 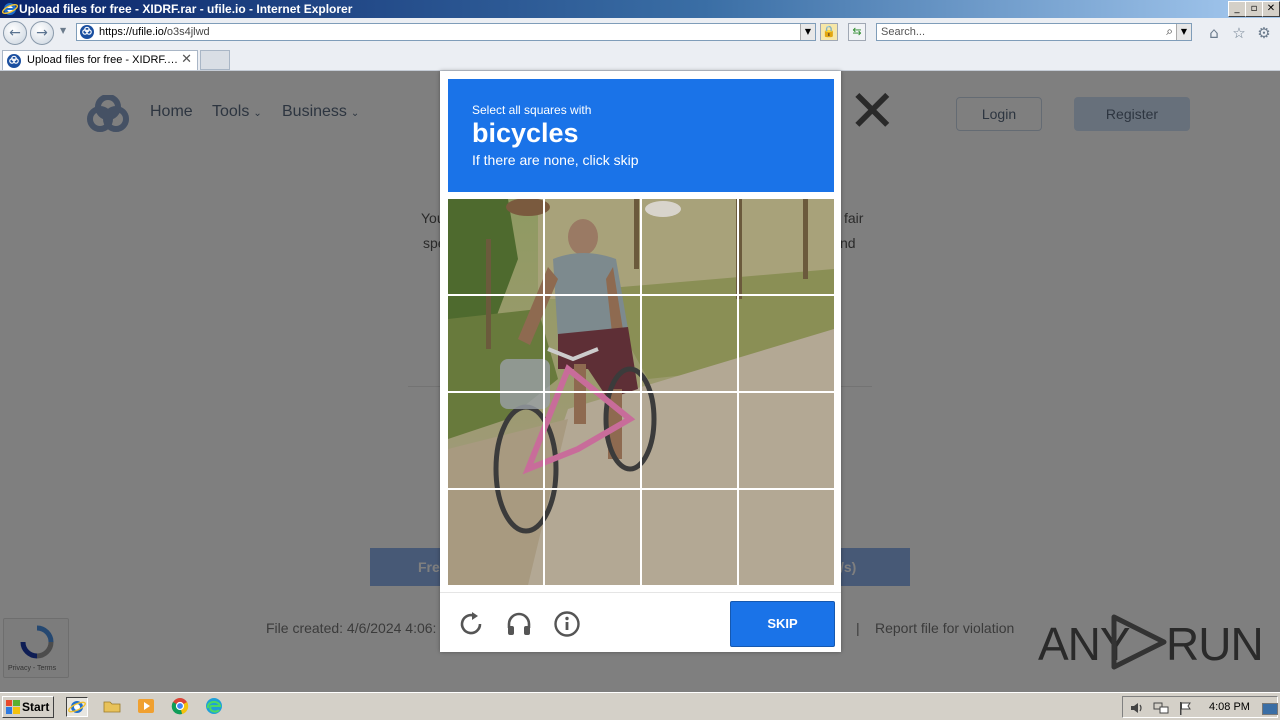 I want to click on tab-upload-files: Upload files for free - XIDRF.… ✕, so click(x=100, y=60).